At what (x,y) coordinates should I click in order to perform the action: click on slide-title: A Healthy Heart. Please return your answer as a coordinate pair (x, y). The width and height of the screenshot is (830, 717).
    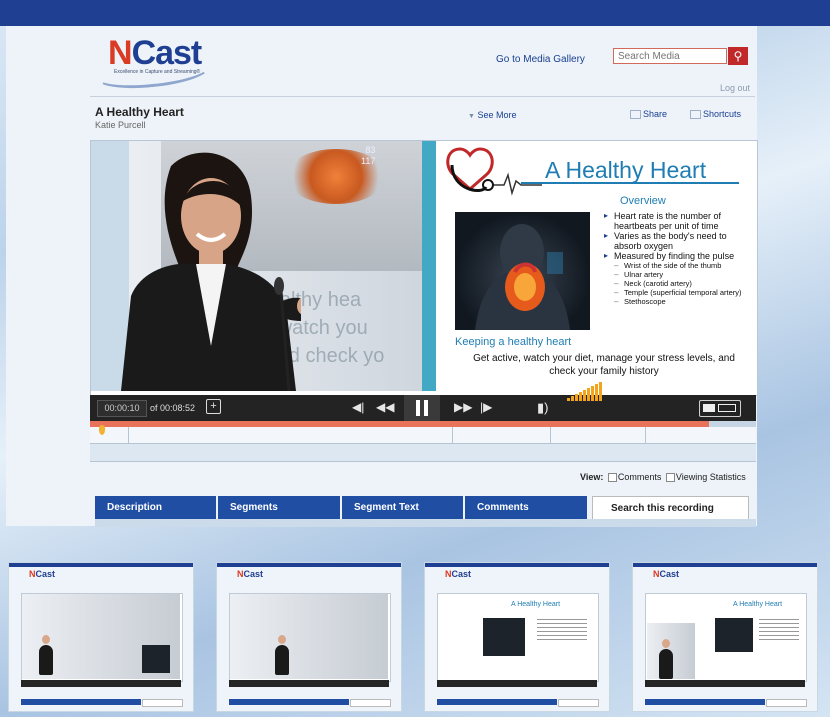
    Looking at the image, I should click on (626, 170).